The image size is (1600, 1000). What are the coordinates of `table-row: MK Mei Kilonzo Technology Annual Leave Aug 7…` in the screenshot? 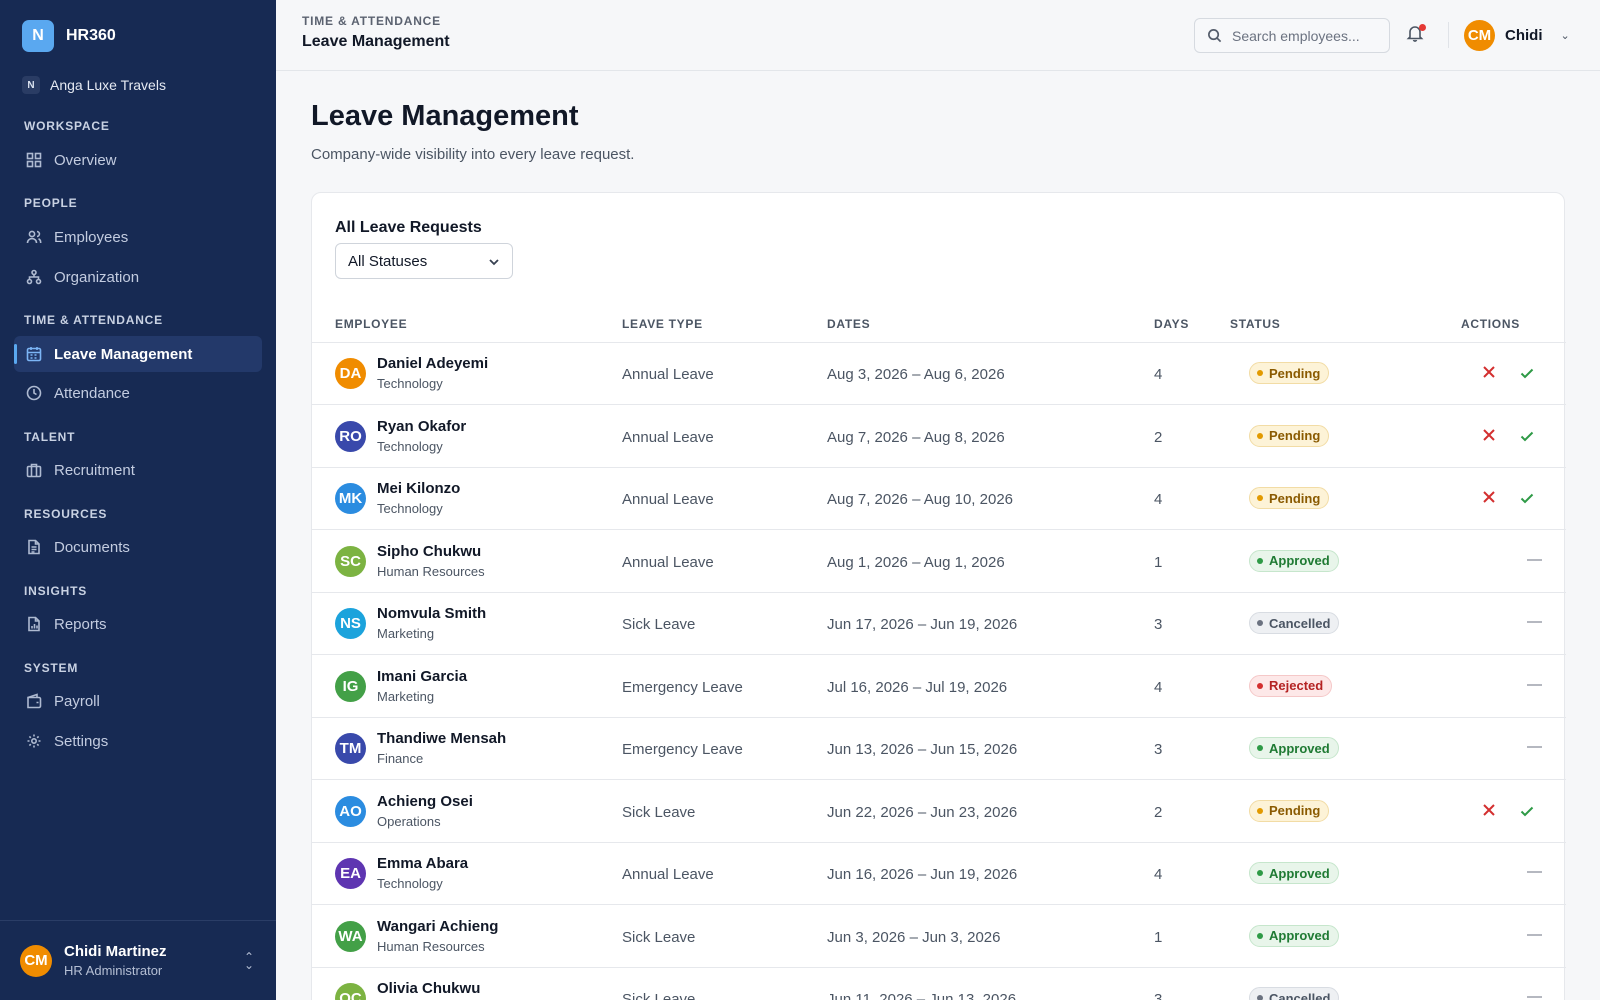 It's located at (939, 499).